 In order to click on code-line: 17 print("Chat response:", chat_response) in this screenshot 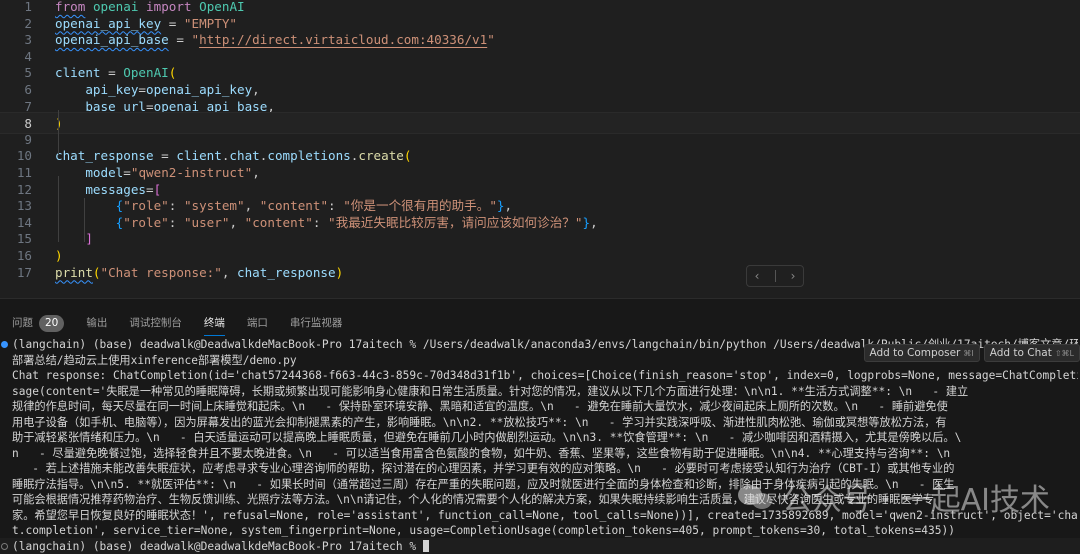, I will do `click(540, 273)`.